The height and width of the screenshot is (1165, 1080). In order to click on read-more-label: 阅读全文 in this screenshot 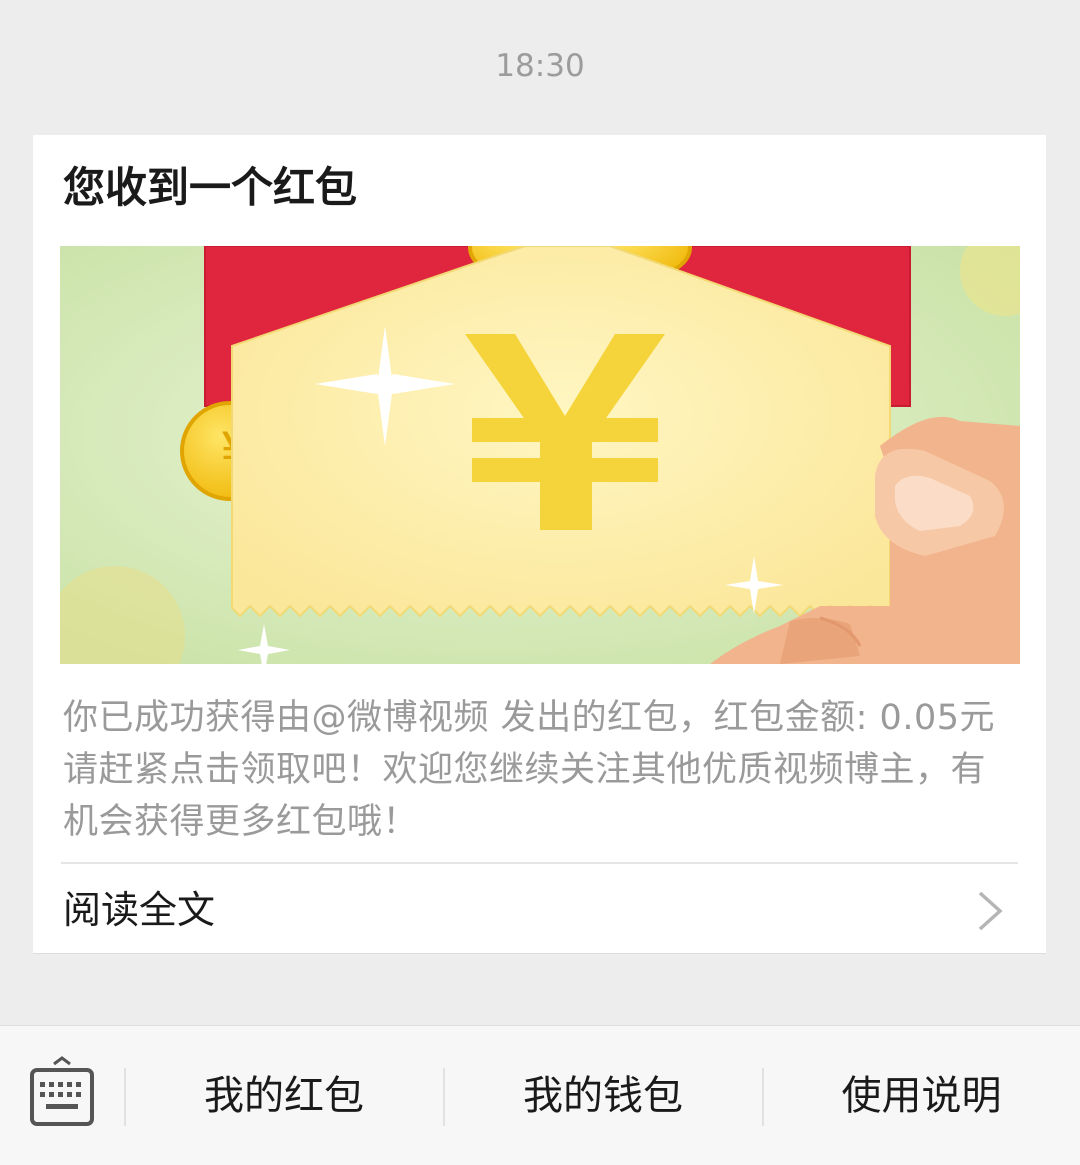, I will do `click(139, 910)`.